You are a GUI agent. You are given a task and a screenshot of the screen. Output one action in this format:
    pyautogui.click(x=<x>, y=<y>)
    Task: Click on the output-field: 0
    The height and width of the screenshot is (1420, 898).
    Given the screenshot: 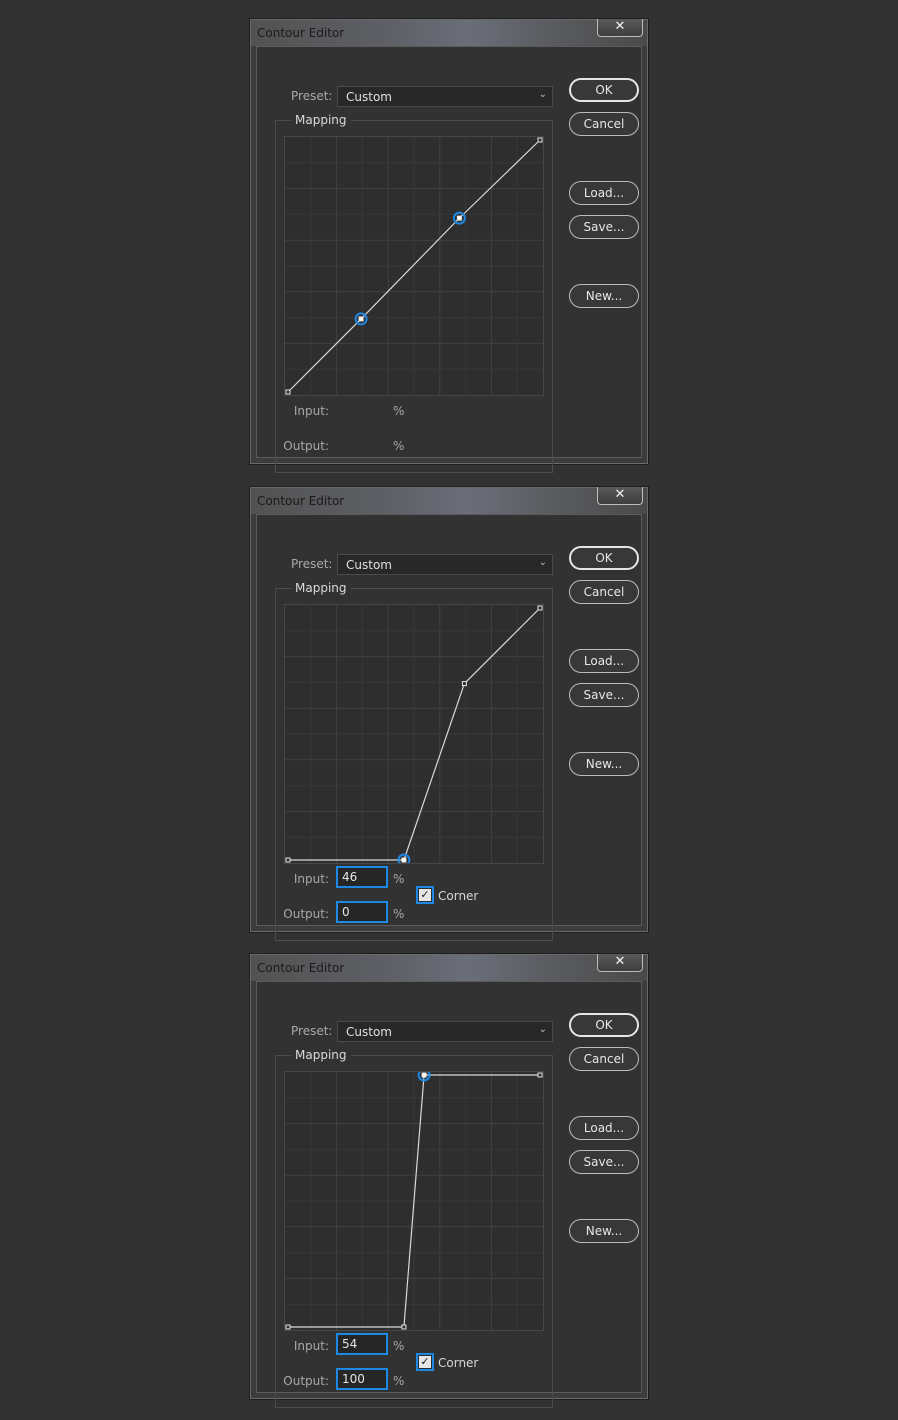 What is the action you would take?
    pyautogui.click(x=362, y=912)
    